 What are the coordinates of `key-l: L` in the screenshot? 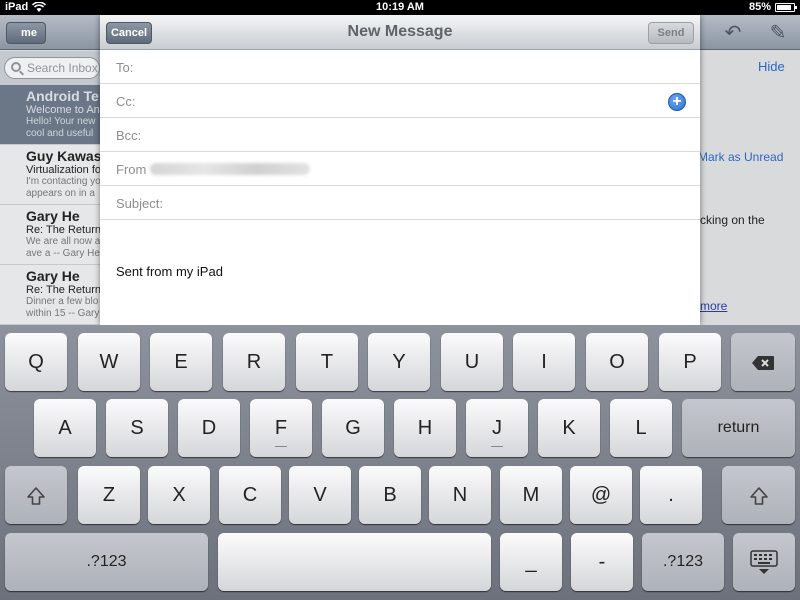 It's located at (641, 428).